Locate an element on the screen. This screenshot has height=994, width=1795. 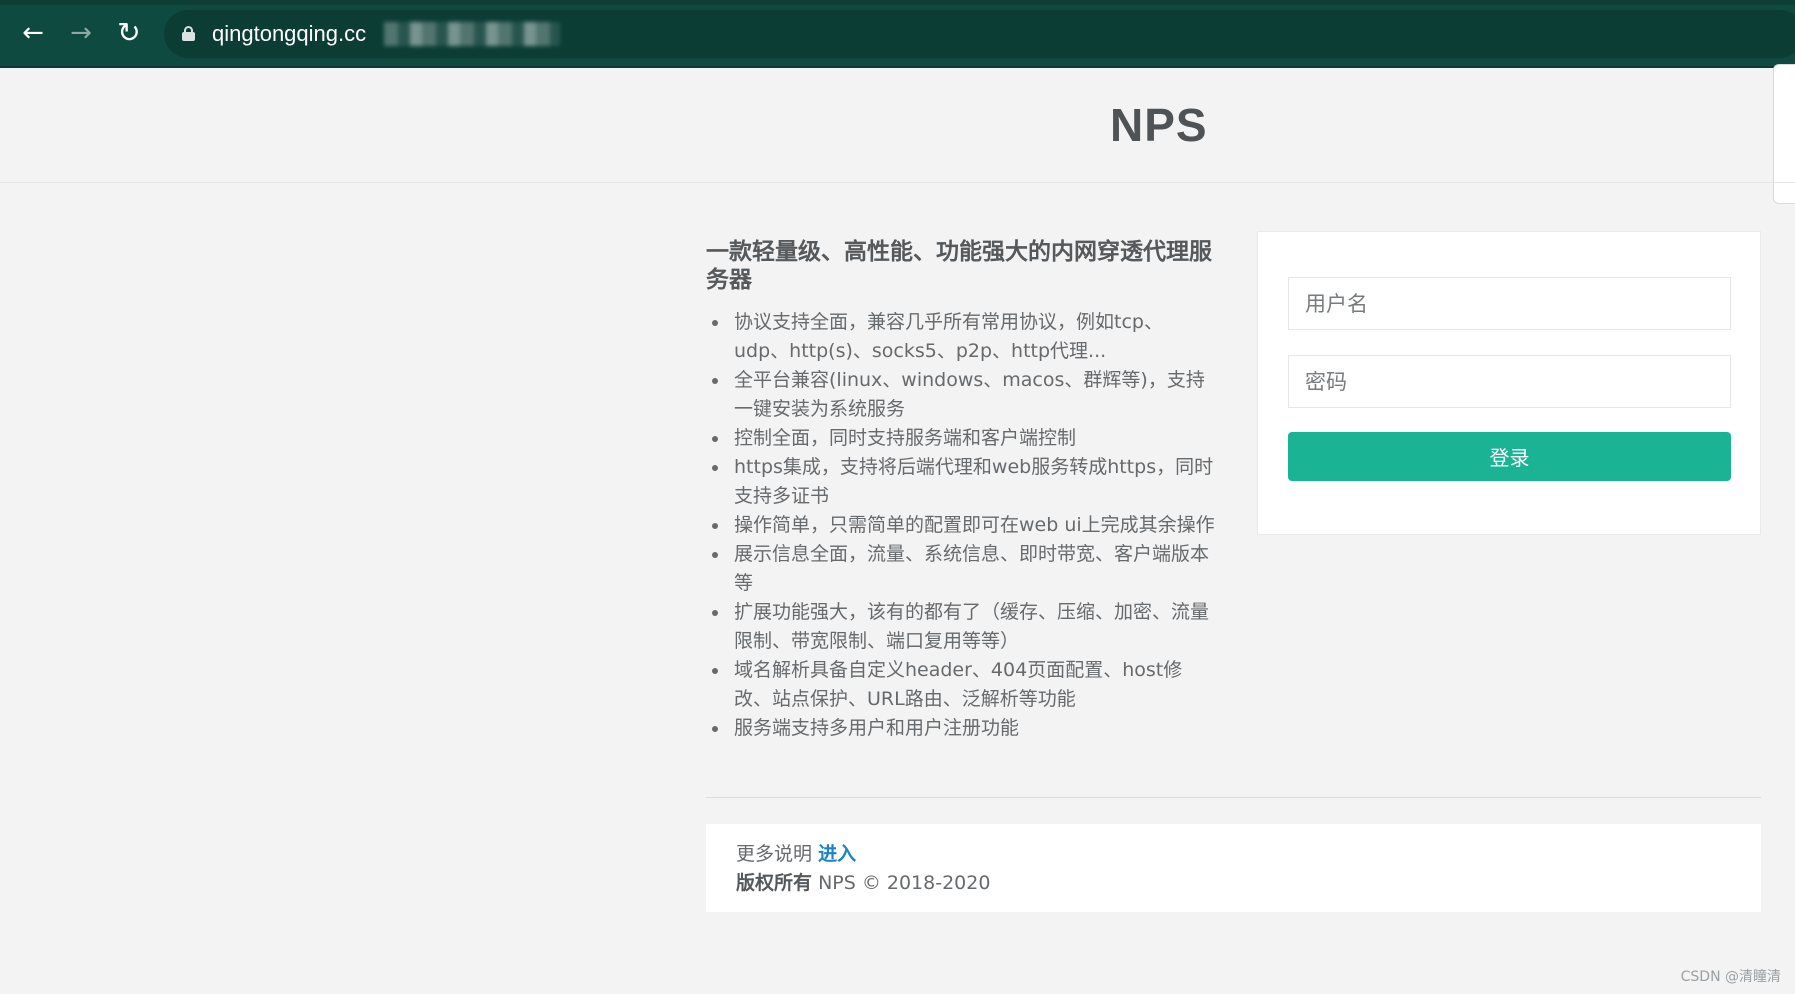
address-bar: qingtongqing.cc is located at coordinates (979, 34).